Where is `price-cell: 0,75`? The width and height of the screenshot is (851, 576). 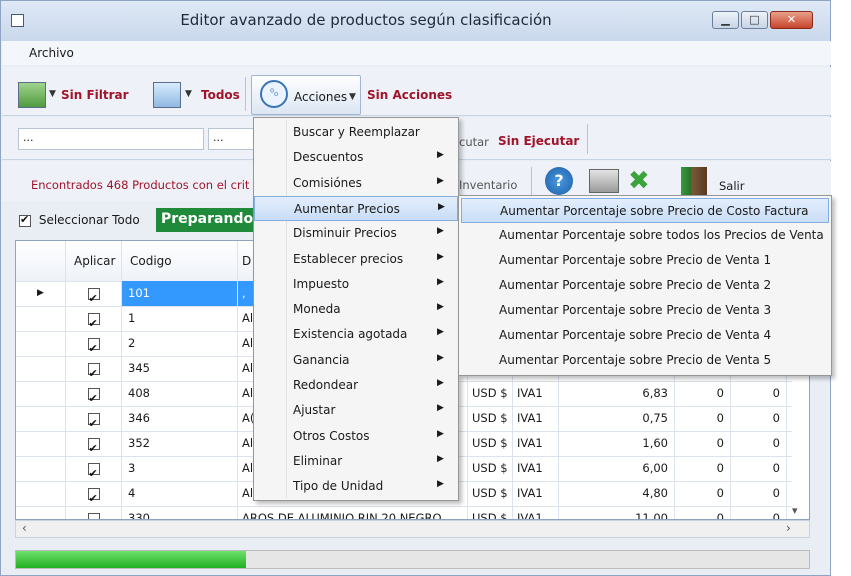
price-cell: 0,75 is located at coordinates (617, 418).